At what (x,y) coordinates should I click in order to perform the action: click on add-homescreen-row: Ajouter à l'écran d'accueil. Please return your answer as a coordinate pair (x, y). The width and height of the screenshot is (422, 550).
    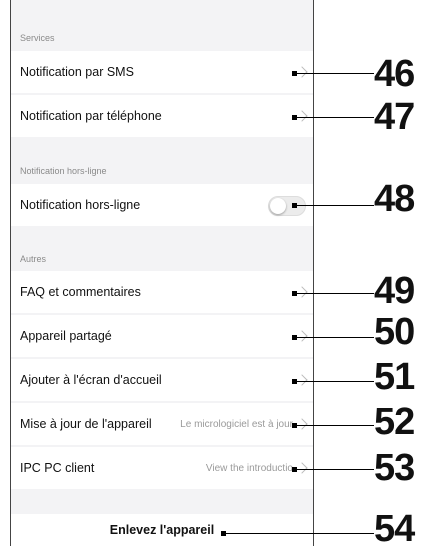
    Looking at the image, I should click on (162, 380).